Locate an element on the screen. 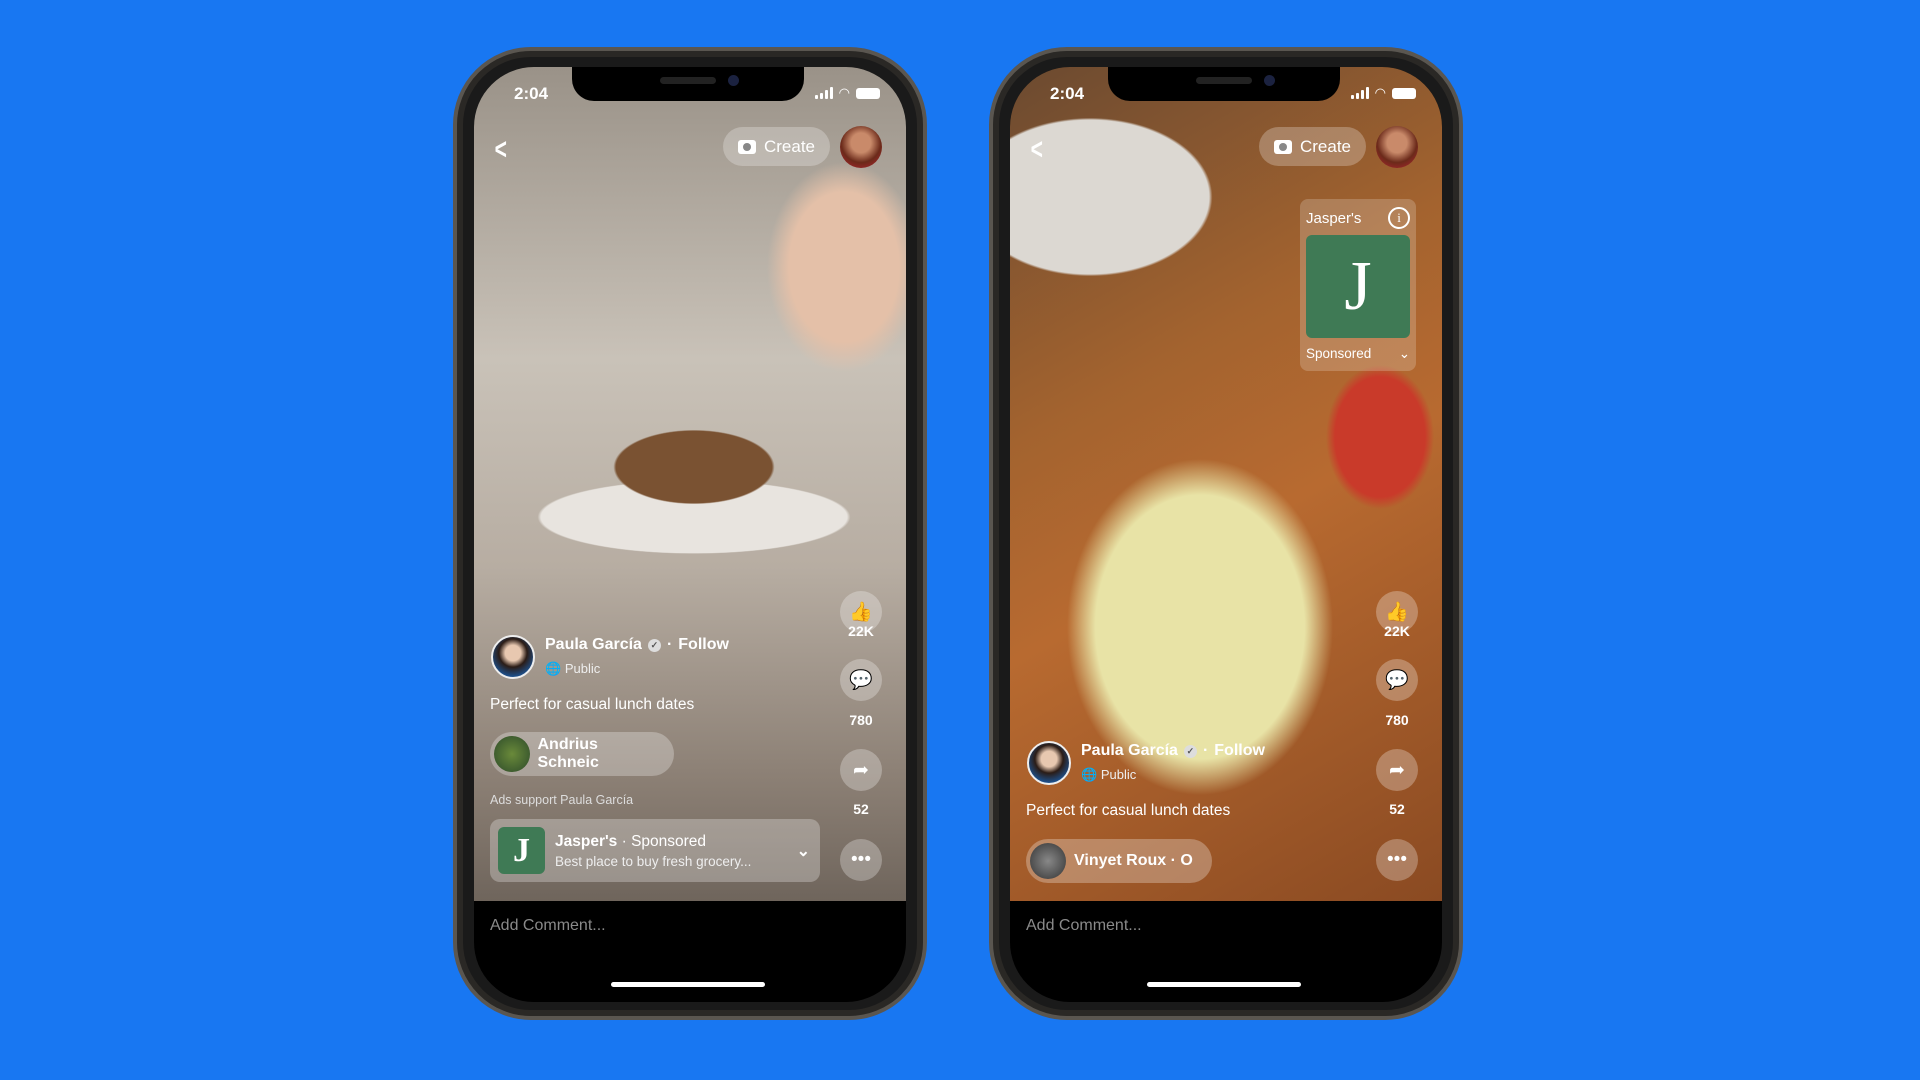 The height and width of the screenshot is (1080, 1920). music-label: Andrius Schneic is located at coordinates (568, 753).